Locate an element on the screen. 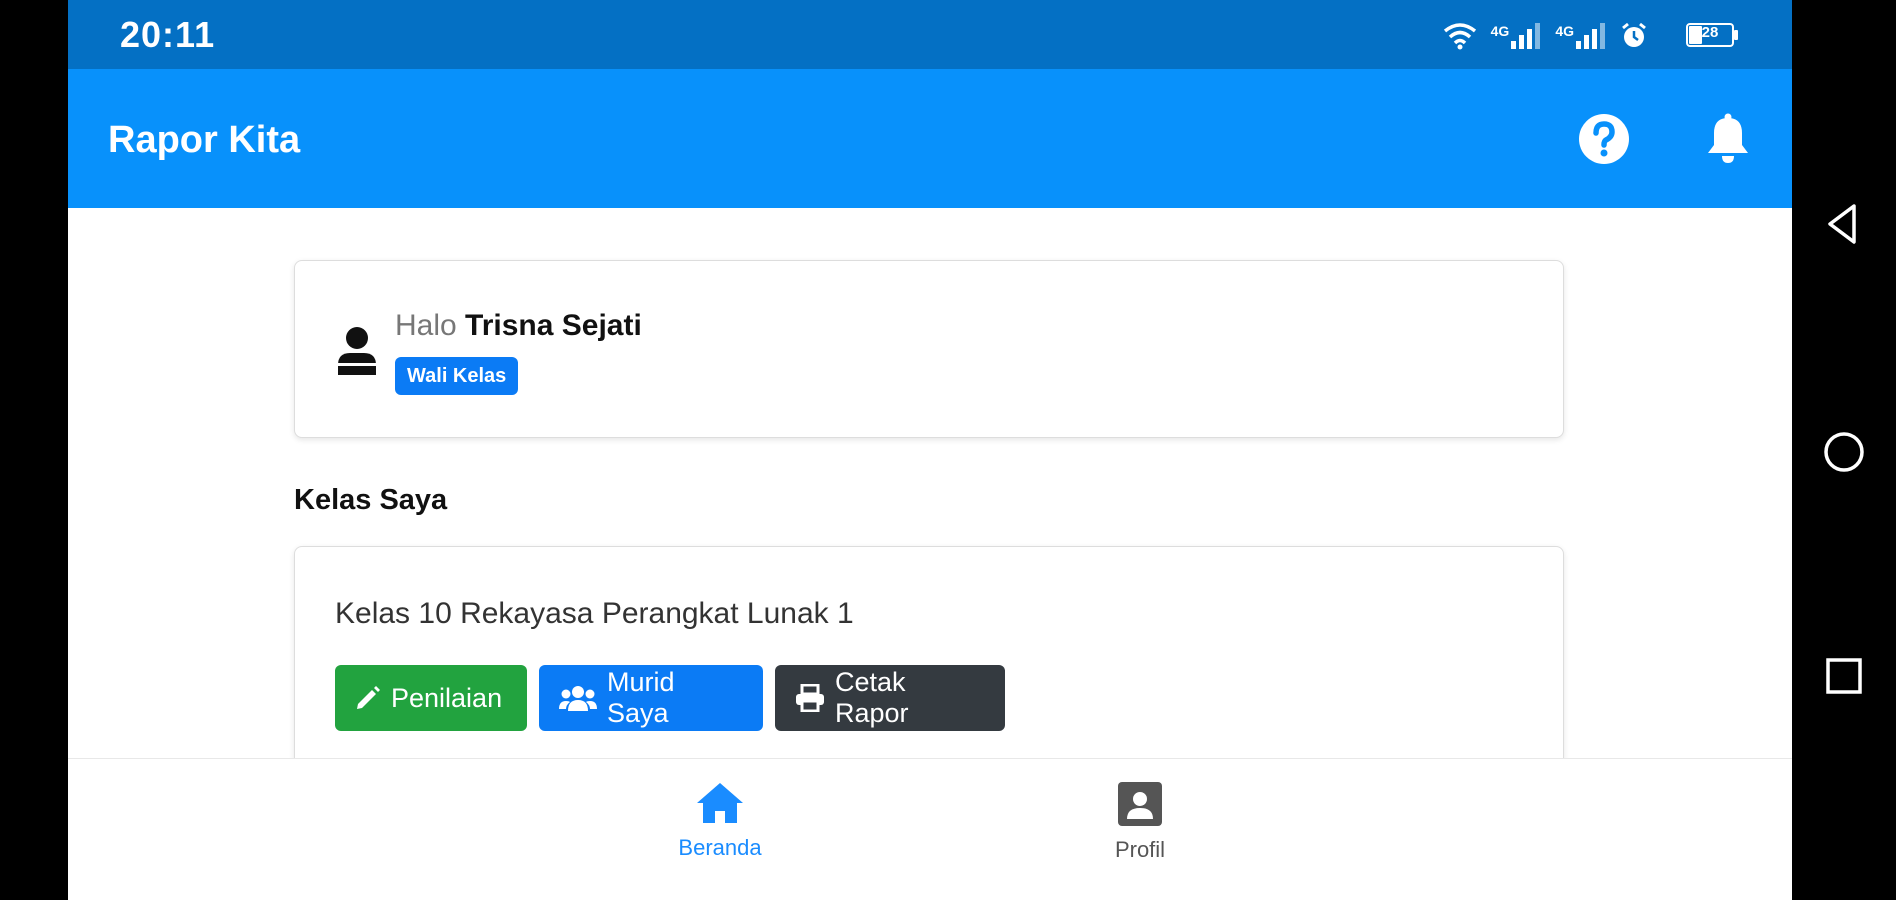 This screenshot has width=1896, height=900. greeting-card: Halo Trisna Sejati Wali Kelas is located at coordinates (929, 349).